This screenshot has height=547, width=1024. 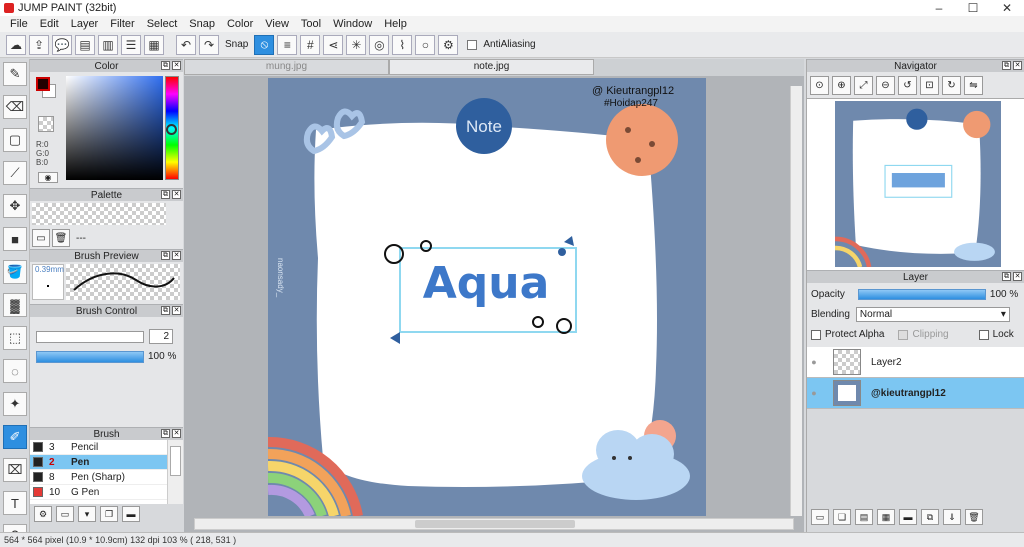 What do you see at coordinates (49, 24) in the screenshot?
I see `menu-edit: Edit` at bounding box center [49, 24].